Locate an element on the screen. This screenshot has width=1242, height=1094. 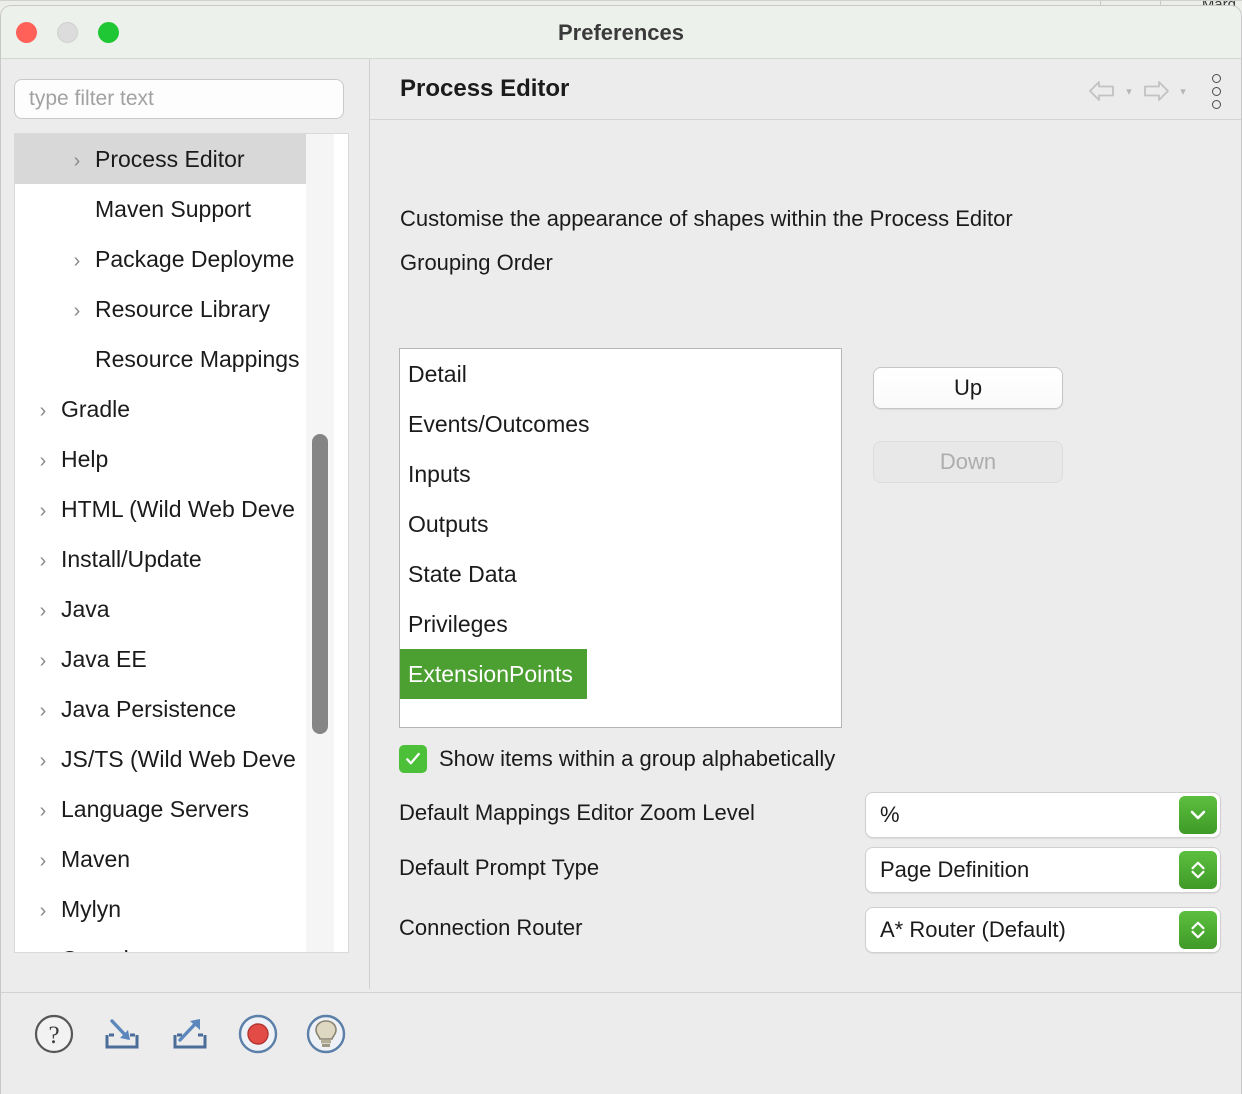
record-icon is located at coordinates (258, 1034).